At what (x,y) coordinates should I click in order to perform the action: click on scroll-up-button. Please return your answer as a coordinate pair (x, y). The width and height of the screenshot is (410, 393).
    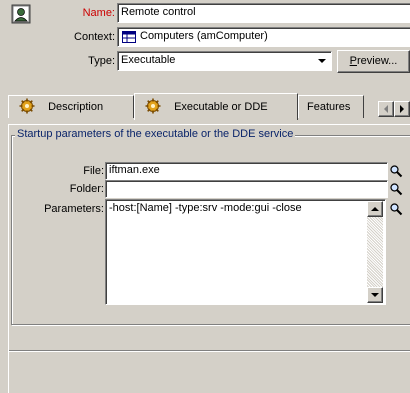
    Looking at the image, I should click on (375, 209).